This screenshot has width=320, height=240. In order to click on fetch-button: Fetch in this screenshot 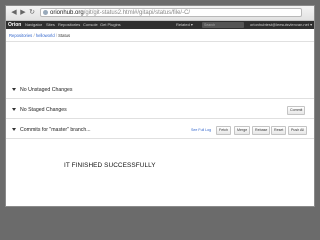, I will do `click(223, 130)`.